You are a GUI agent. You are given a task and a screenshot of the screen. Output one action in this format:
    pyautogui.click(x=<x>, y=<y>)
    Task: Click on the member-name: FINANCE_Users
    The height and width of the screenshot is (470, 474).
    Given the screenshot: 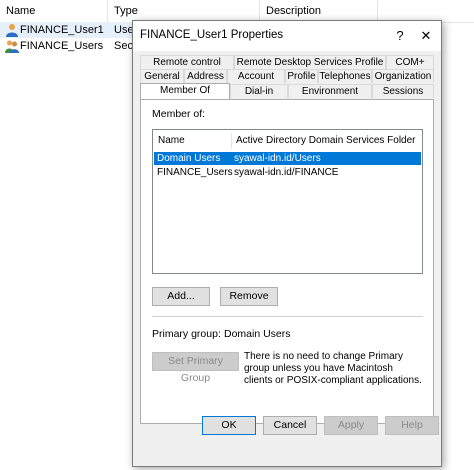 What is the action you would take?
    pyautogui.click(x=195, y=172)
    